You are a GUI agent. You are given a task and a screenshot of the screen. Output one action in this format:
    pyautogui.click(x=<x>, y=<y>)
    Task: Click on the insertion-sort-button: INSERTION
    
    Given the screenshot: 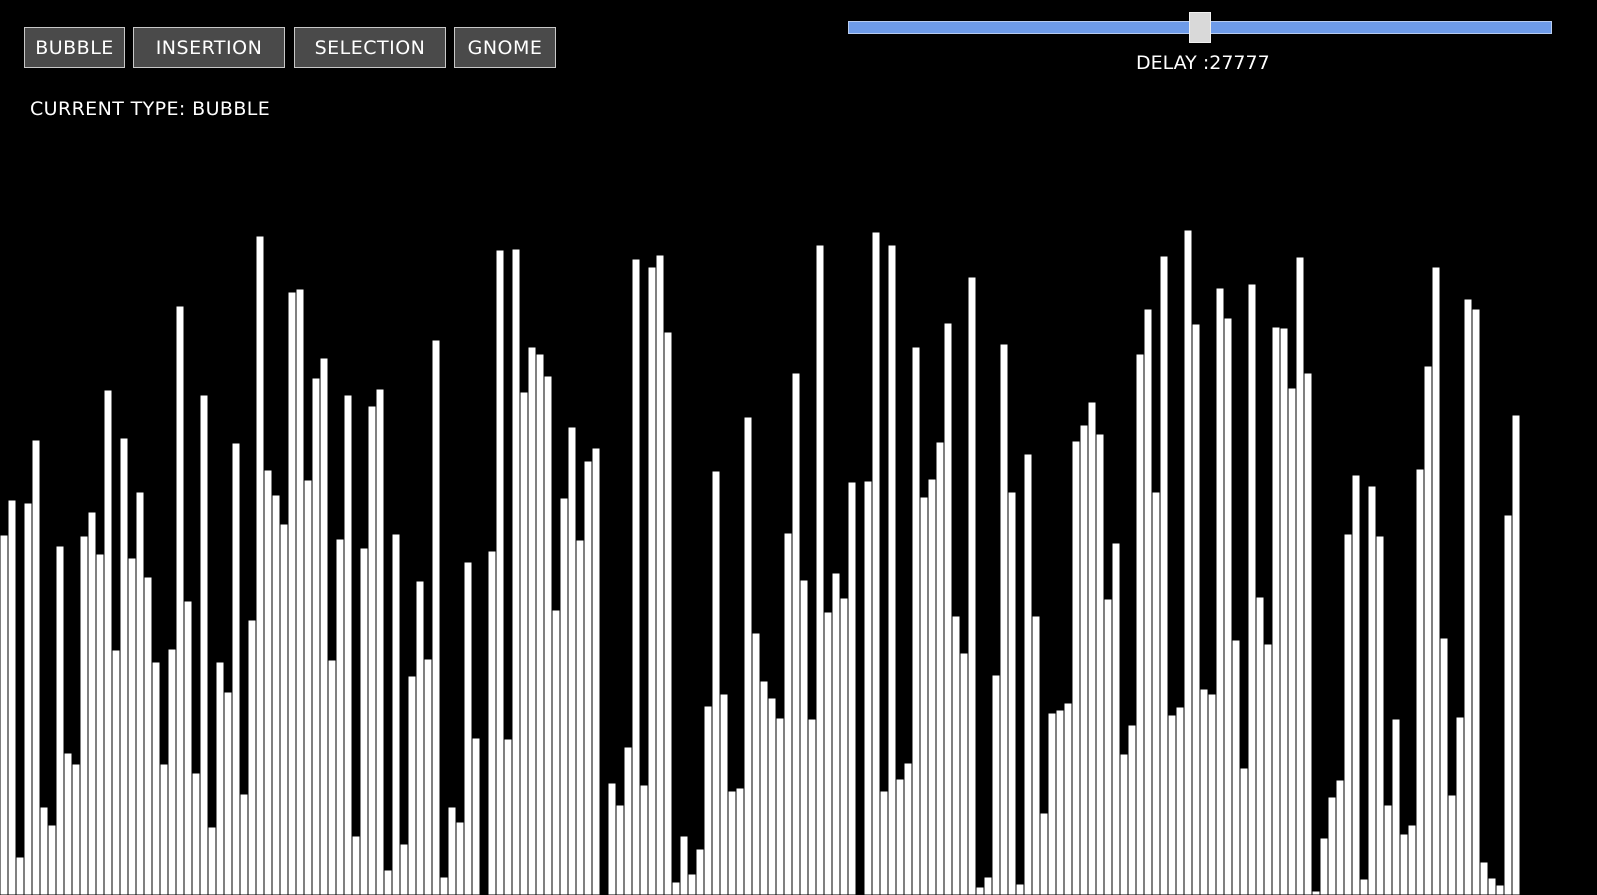 What is the action you would take?
    pyautogui.click(x=209, y=47)
    